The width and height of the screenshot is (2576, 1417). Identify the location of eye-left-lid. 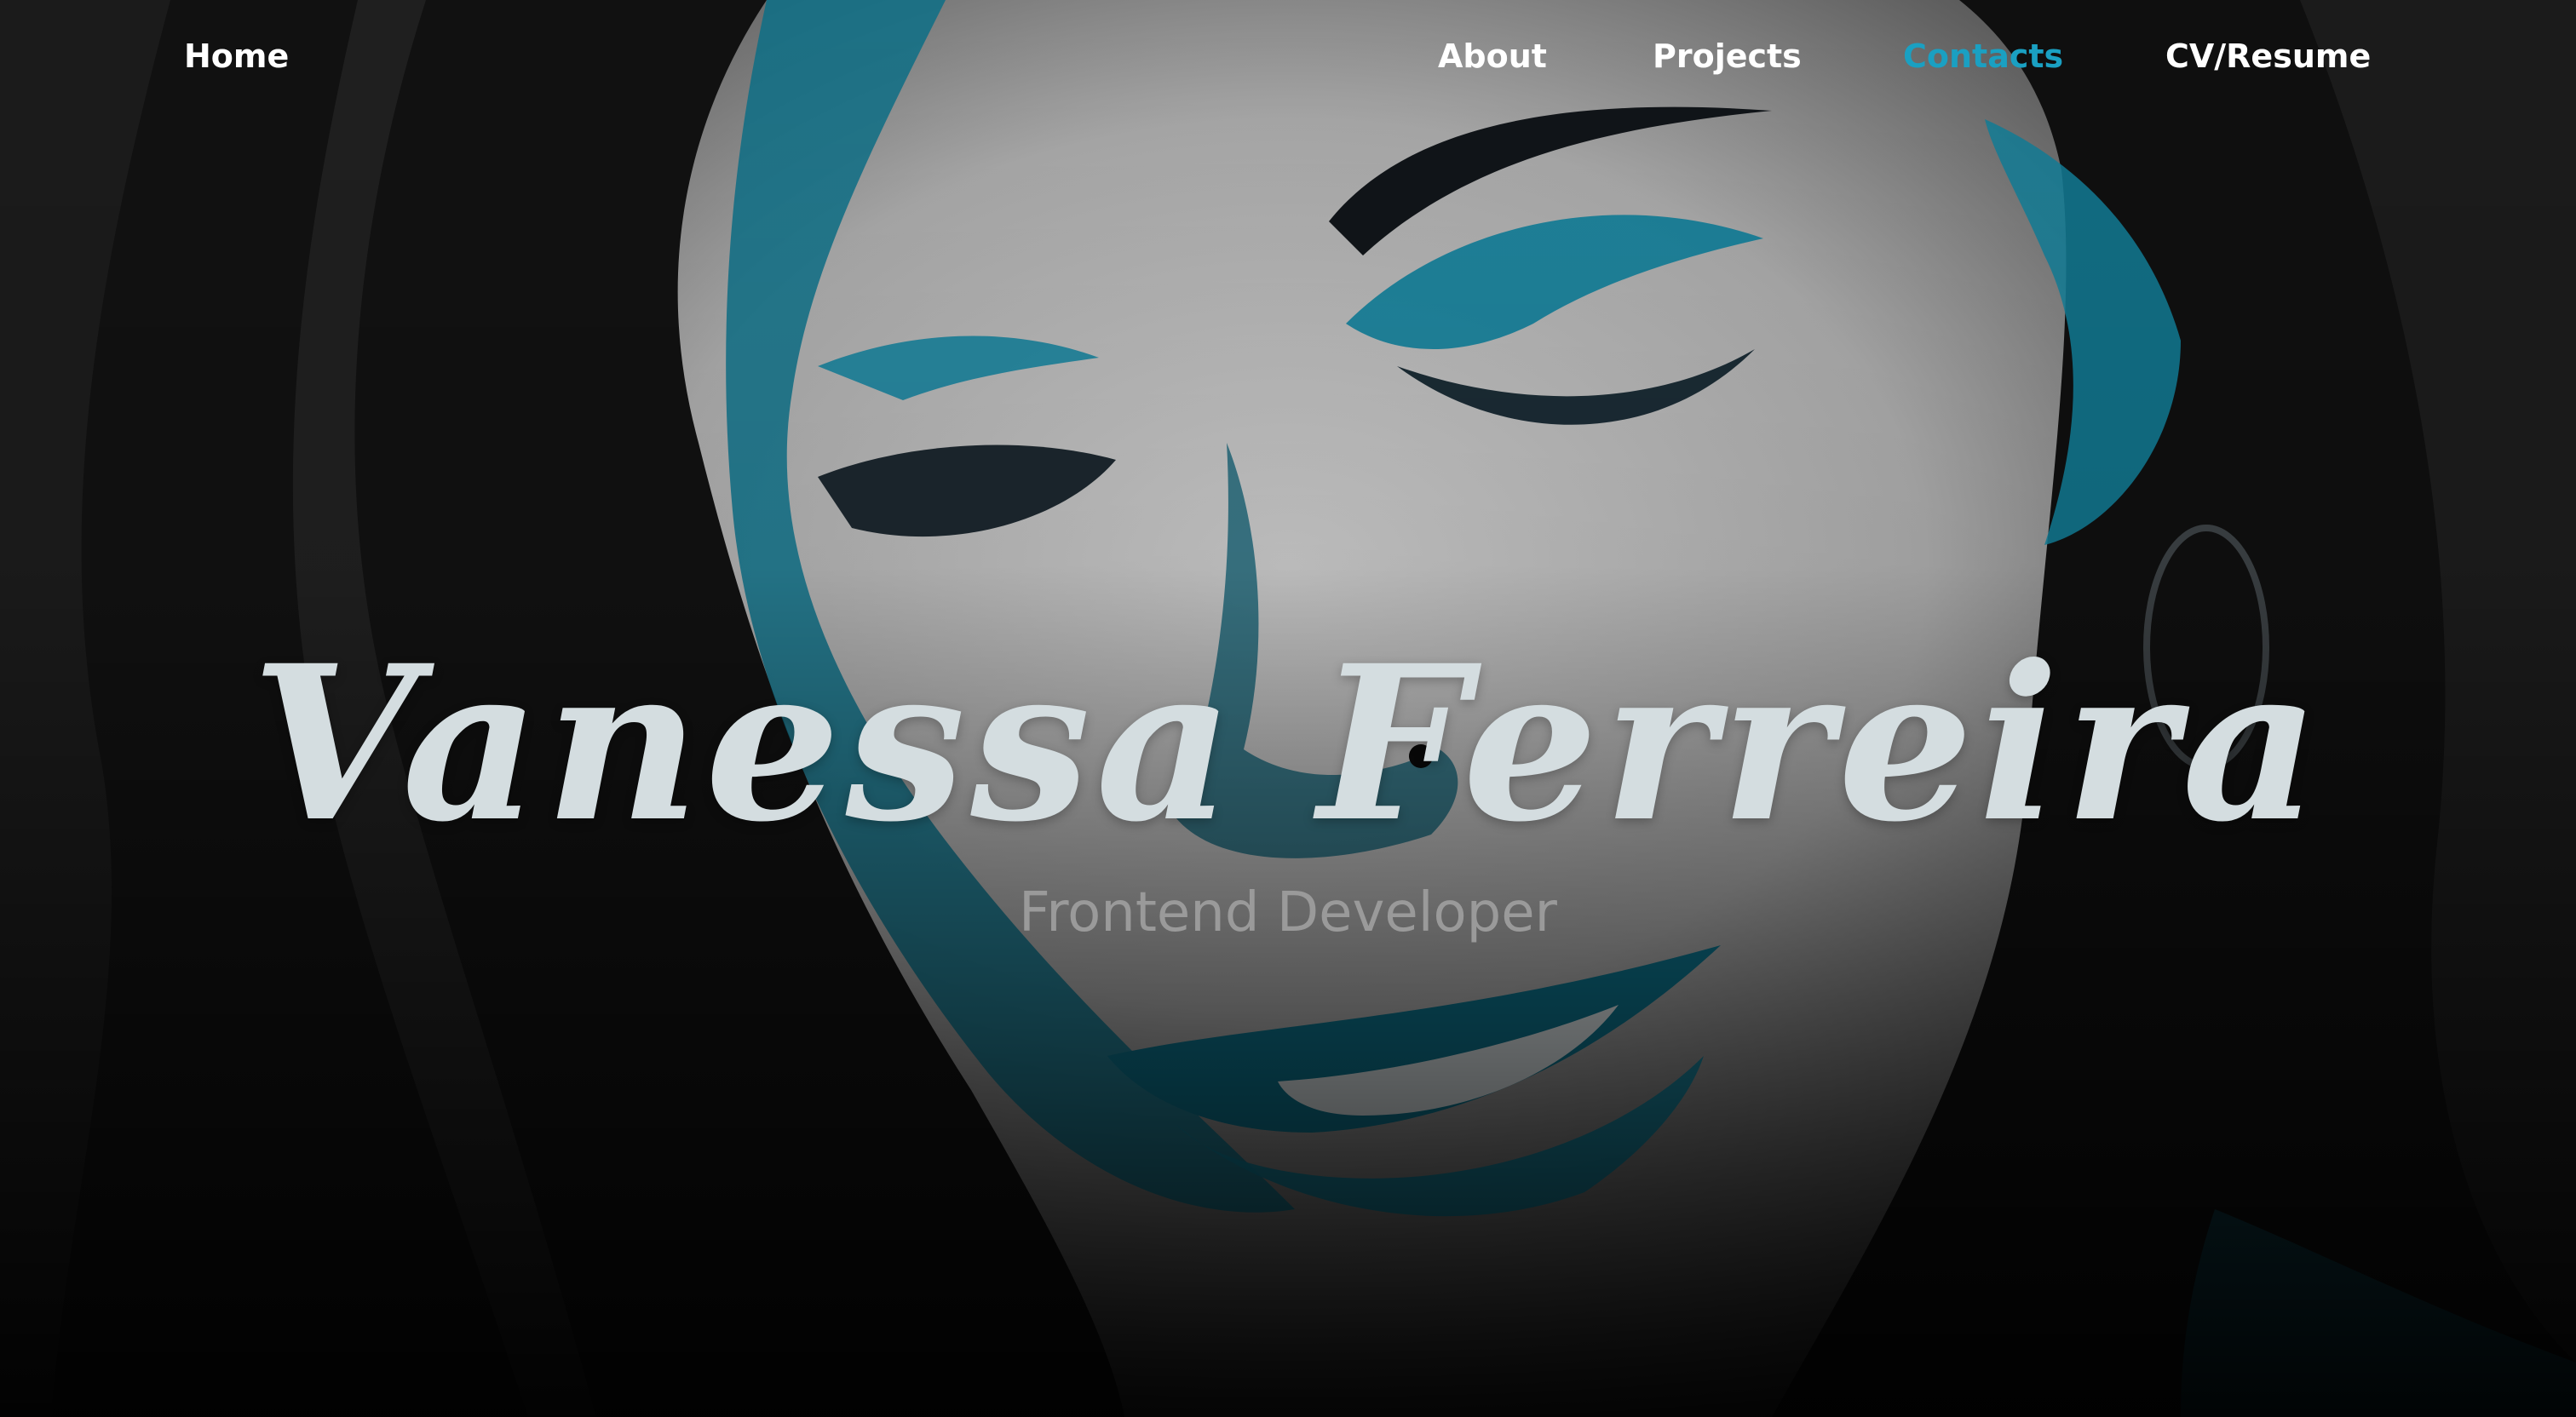
(967, 491).